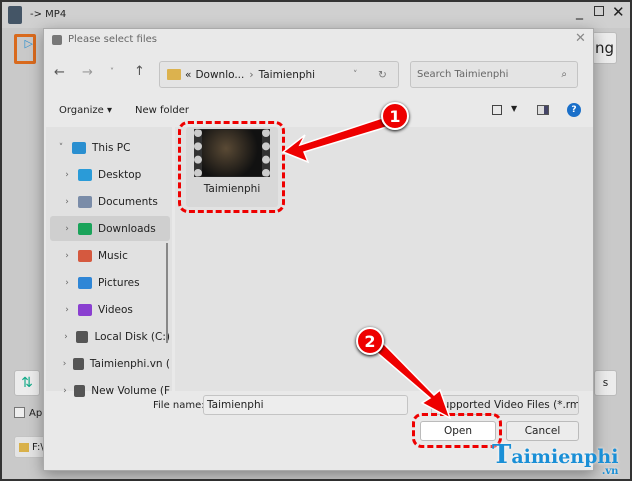  I want to click on arrow-to-open, so click(412, 380).